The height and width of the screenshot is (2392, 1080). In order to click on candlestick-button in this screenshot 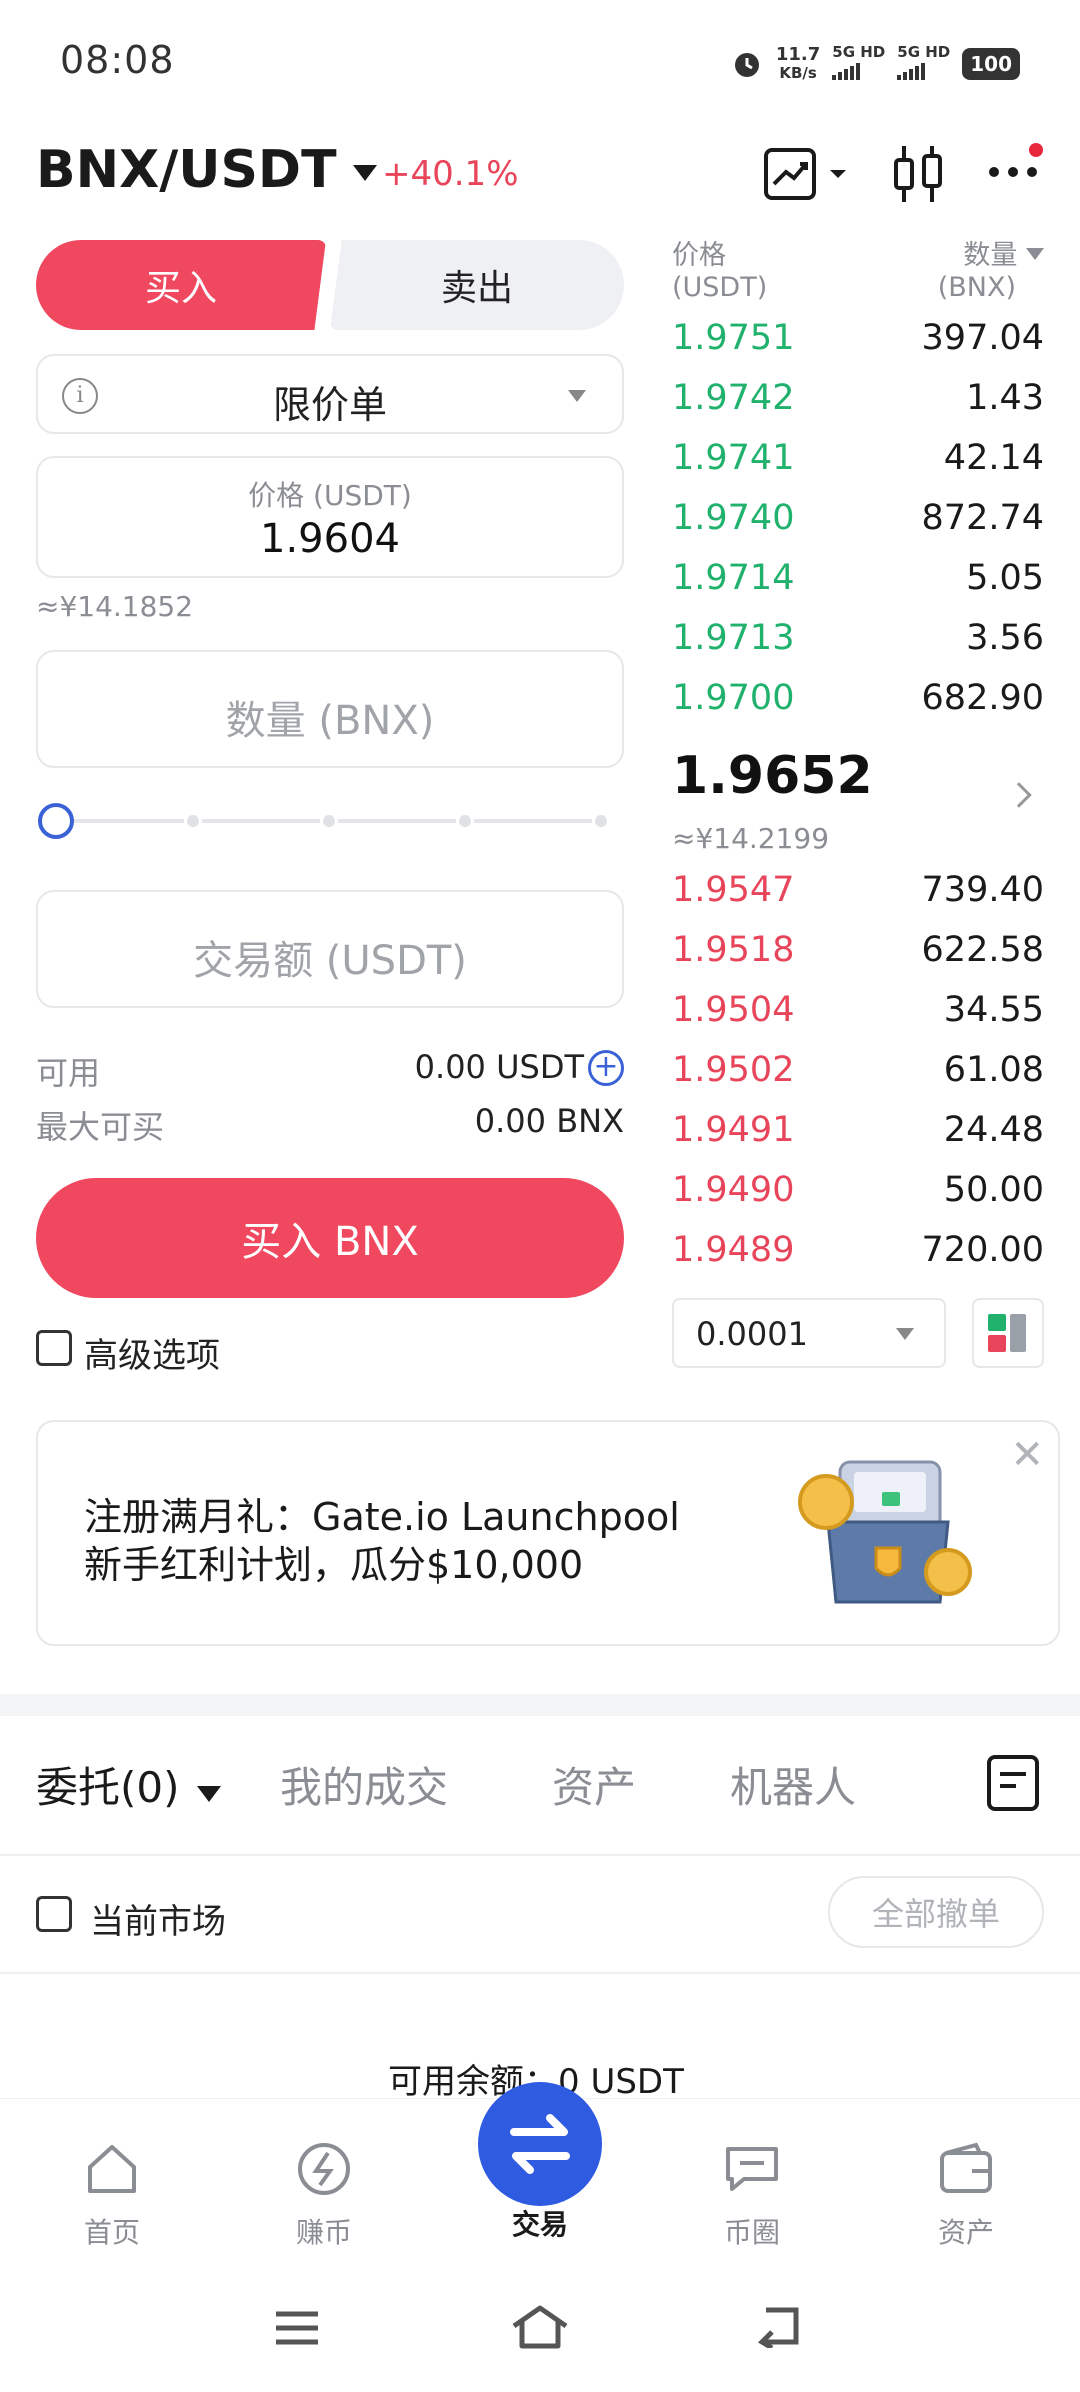, I will do `click(918, 176)`.